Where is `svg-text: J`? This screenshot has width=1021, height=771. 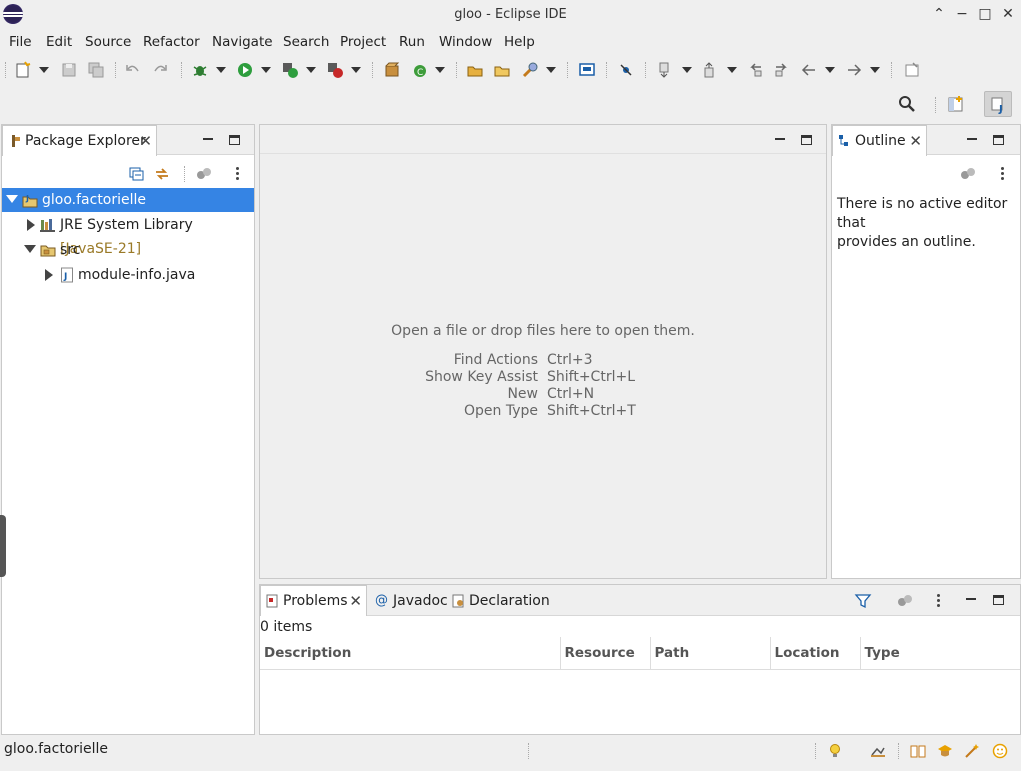 svg-text: J is located at coordinates (65, 277).